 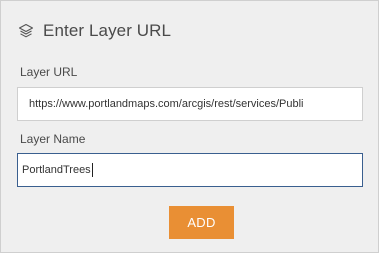 I want to click on layer-name-input: PortlandTrees, so click(x=190, y=170).